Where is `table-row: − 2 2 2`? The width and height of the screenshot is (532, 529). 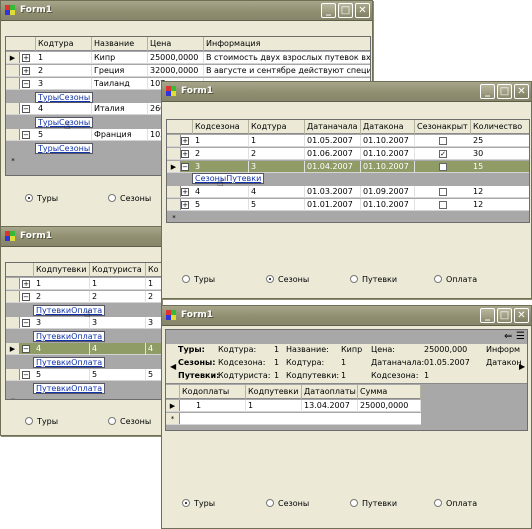 table-row: − 2 2 2 is located at coordinates (83, 297).